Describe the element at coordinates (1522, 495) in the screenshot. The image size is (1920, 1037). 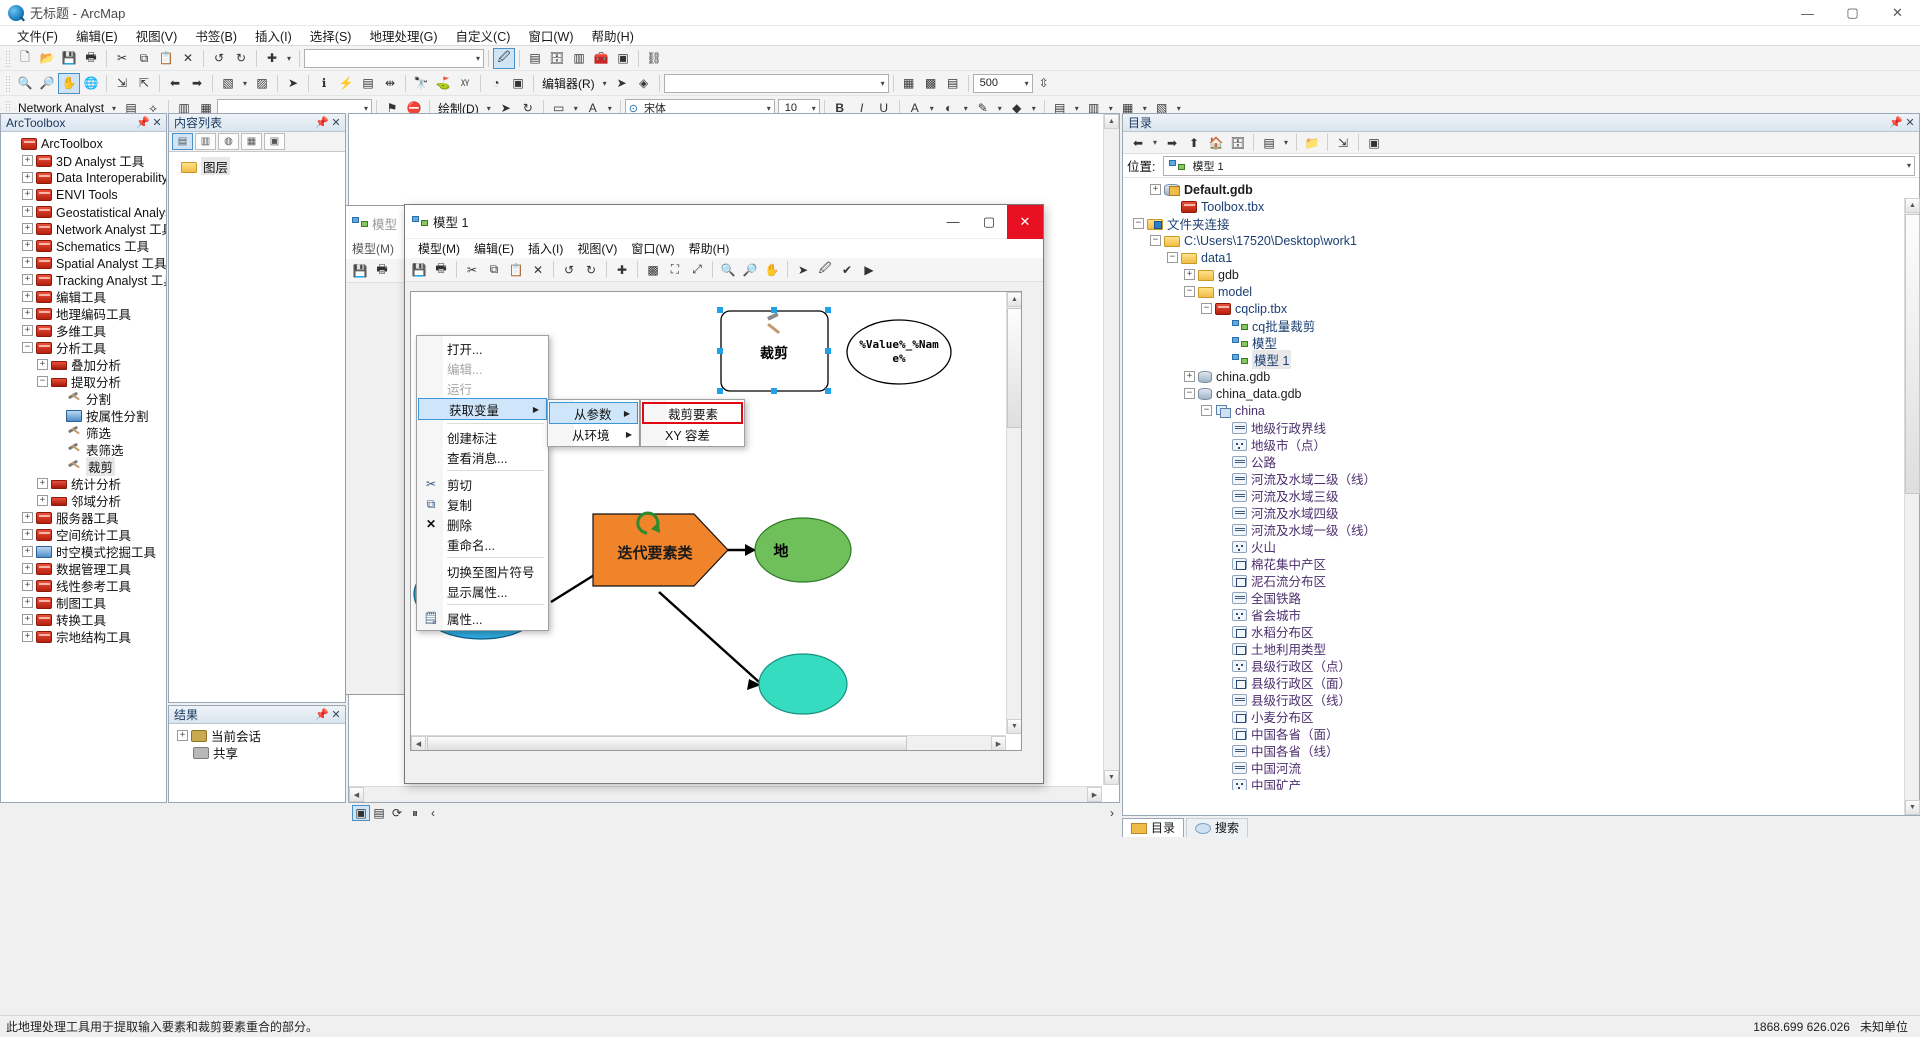
I see `tree-item: 河流及水域三级` at that location.